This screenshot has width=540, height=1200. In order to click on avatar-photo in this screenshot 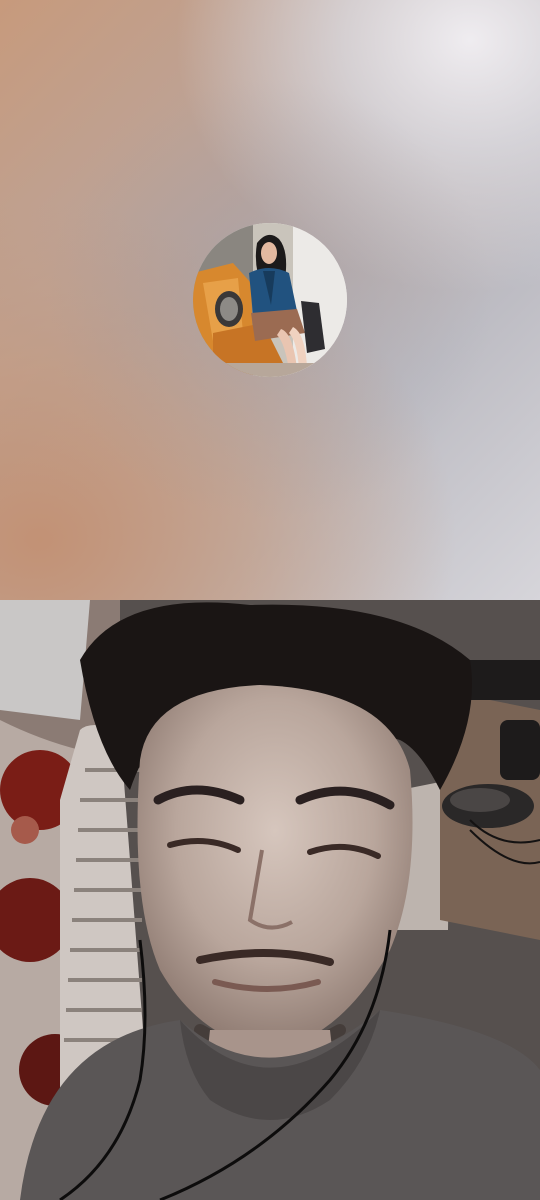, I will do `click(270, 300)`.